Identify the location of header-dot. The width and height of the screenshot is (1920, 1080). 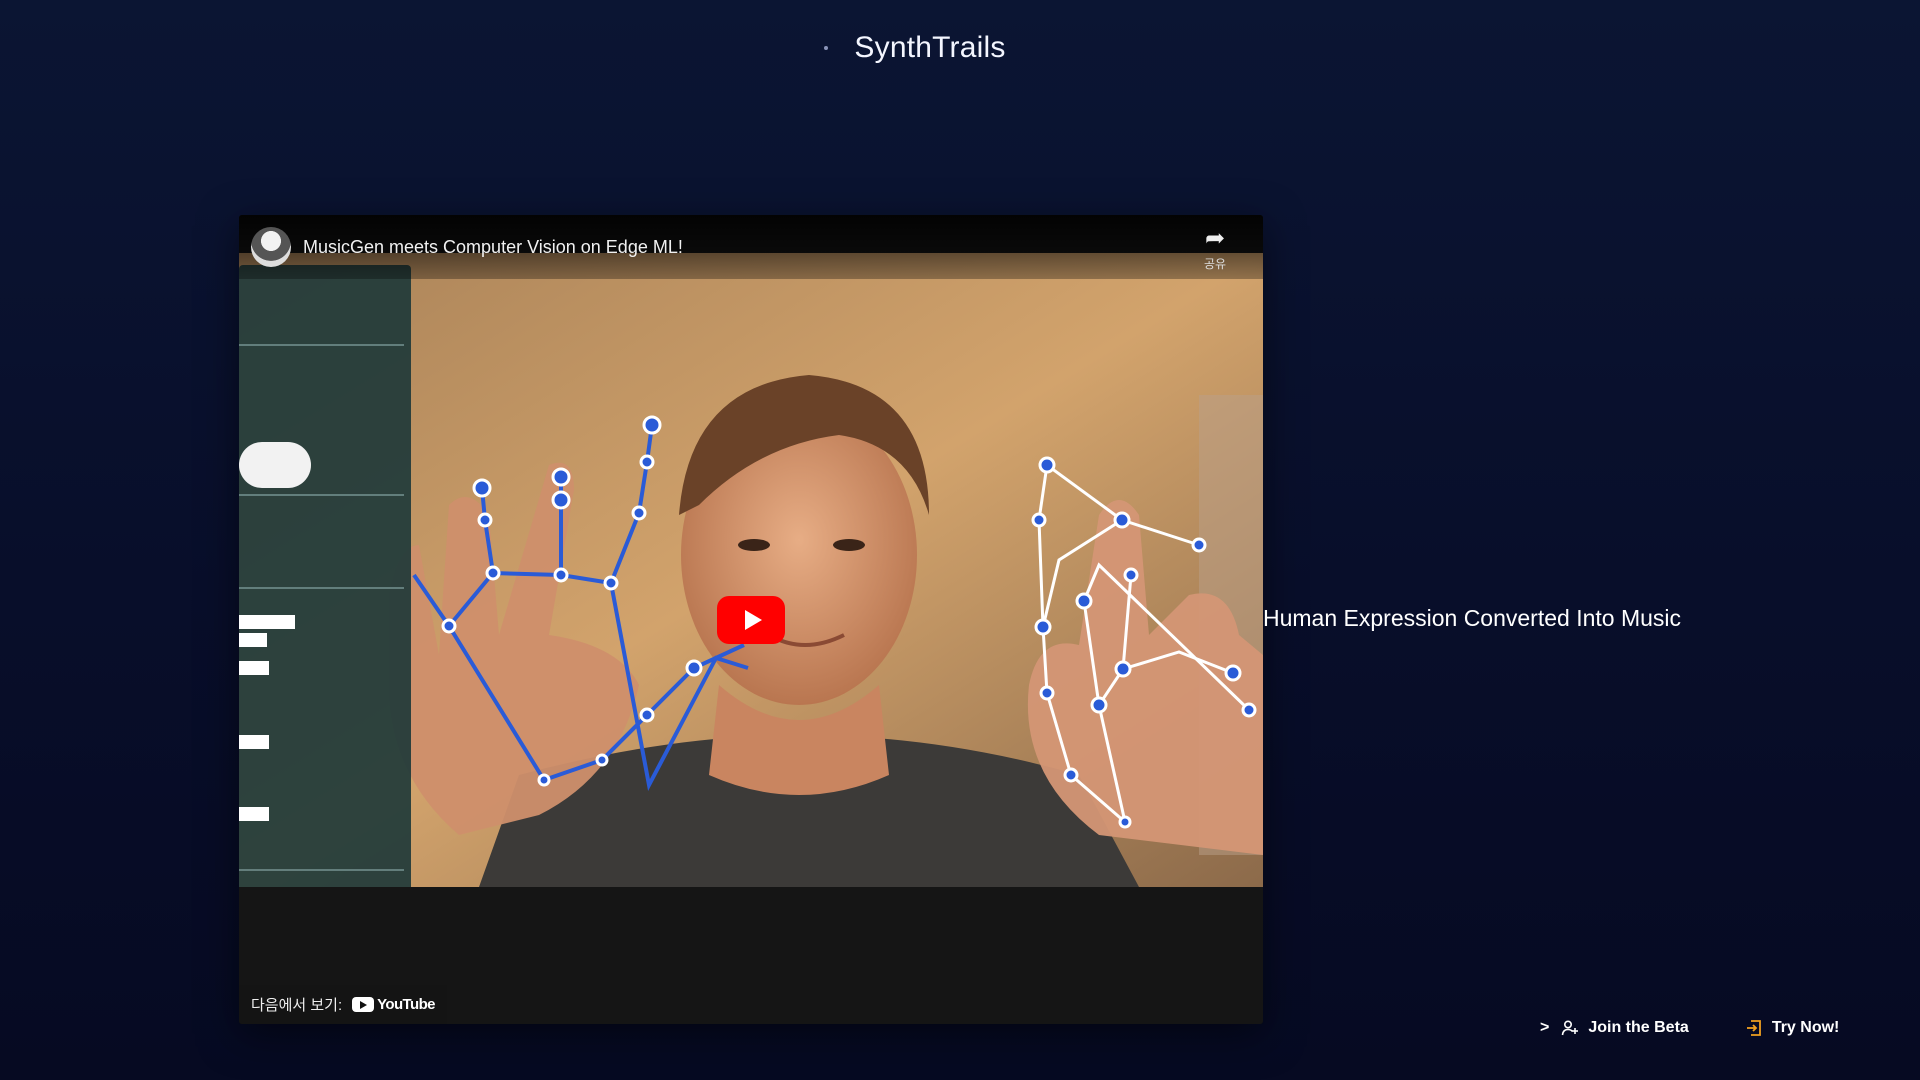
(826, 48).